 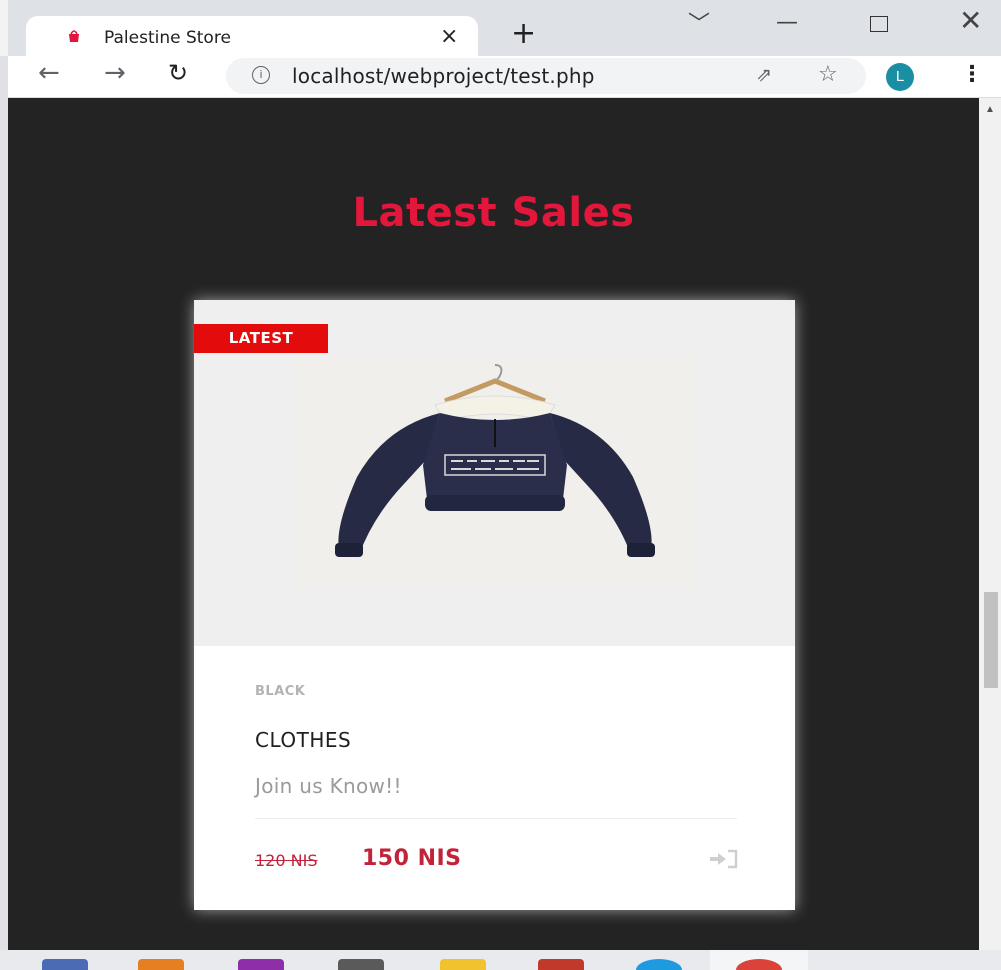 I want to click on os-taskbar, so click(x=500, y=960).